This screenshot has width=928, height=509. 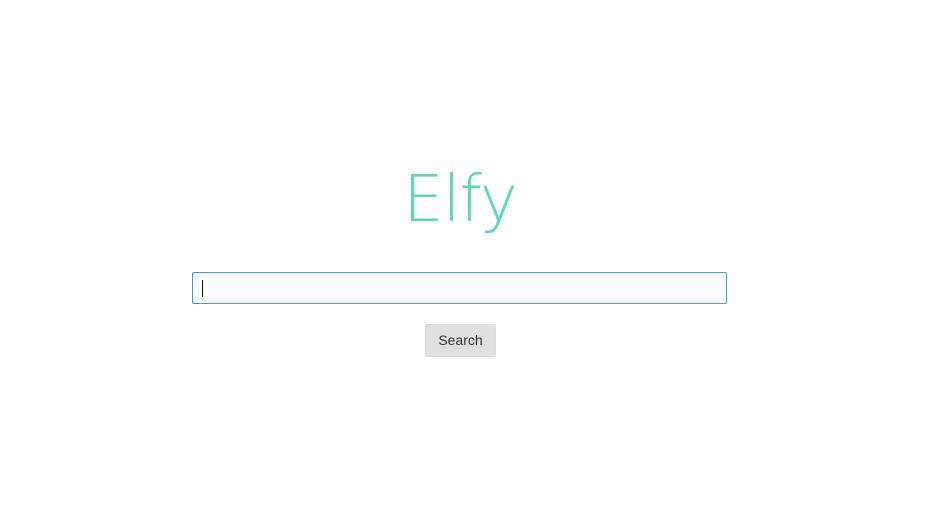 What do you see at coordinates (460, 340) in the screenshot?
I see `search-button: Search` at bounding box center [460, 340].